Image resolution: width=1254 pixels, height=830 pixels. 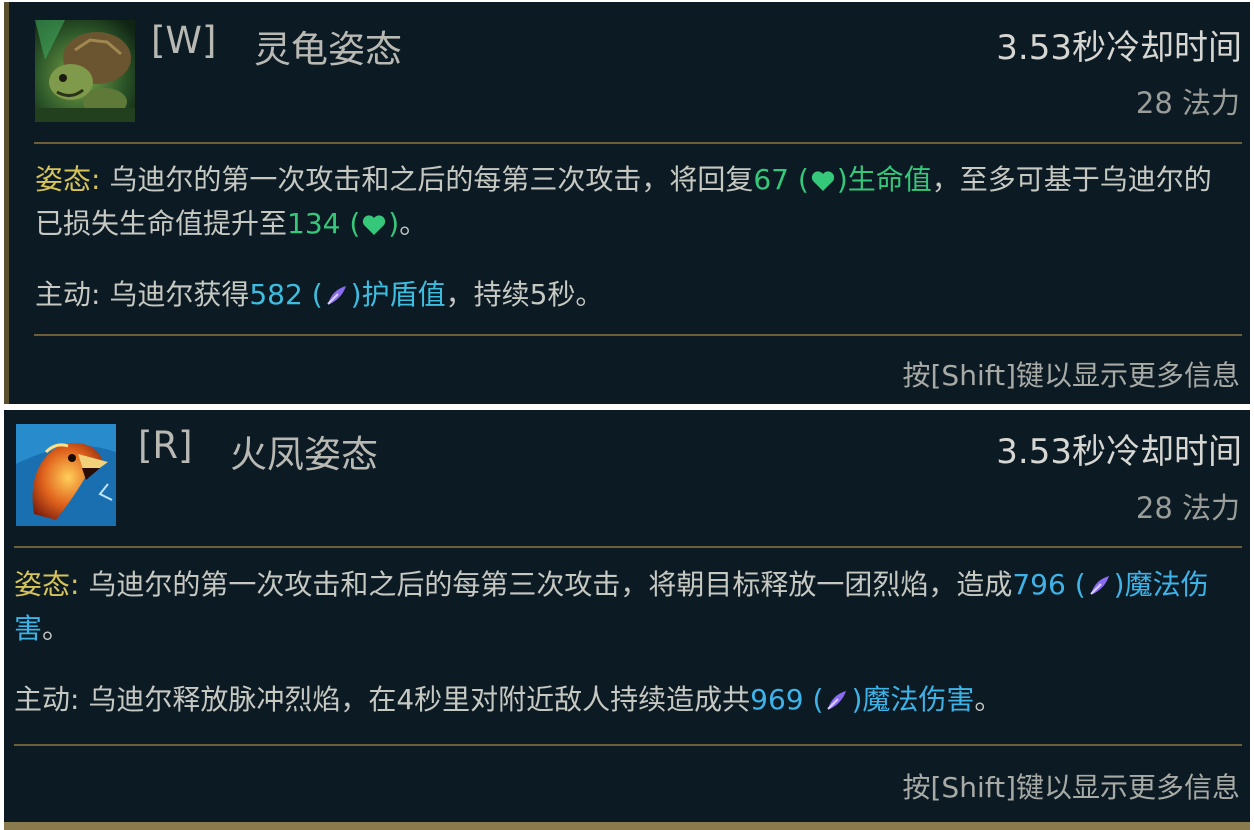 What do you see at coordinates (403, 294) in the screenshot?
I see `shield-stat: 护盾值` at bounding box center [403, 294].